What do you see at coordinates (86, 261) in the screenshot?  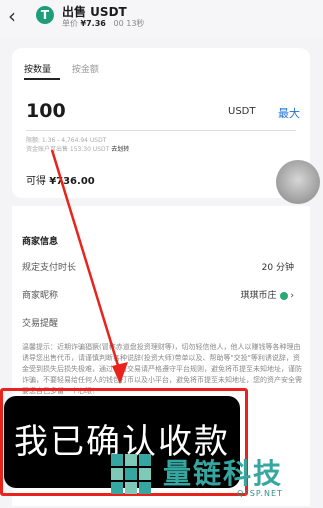 I see `arrow-line` at bounding box center [86, 261].